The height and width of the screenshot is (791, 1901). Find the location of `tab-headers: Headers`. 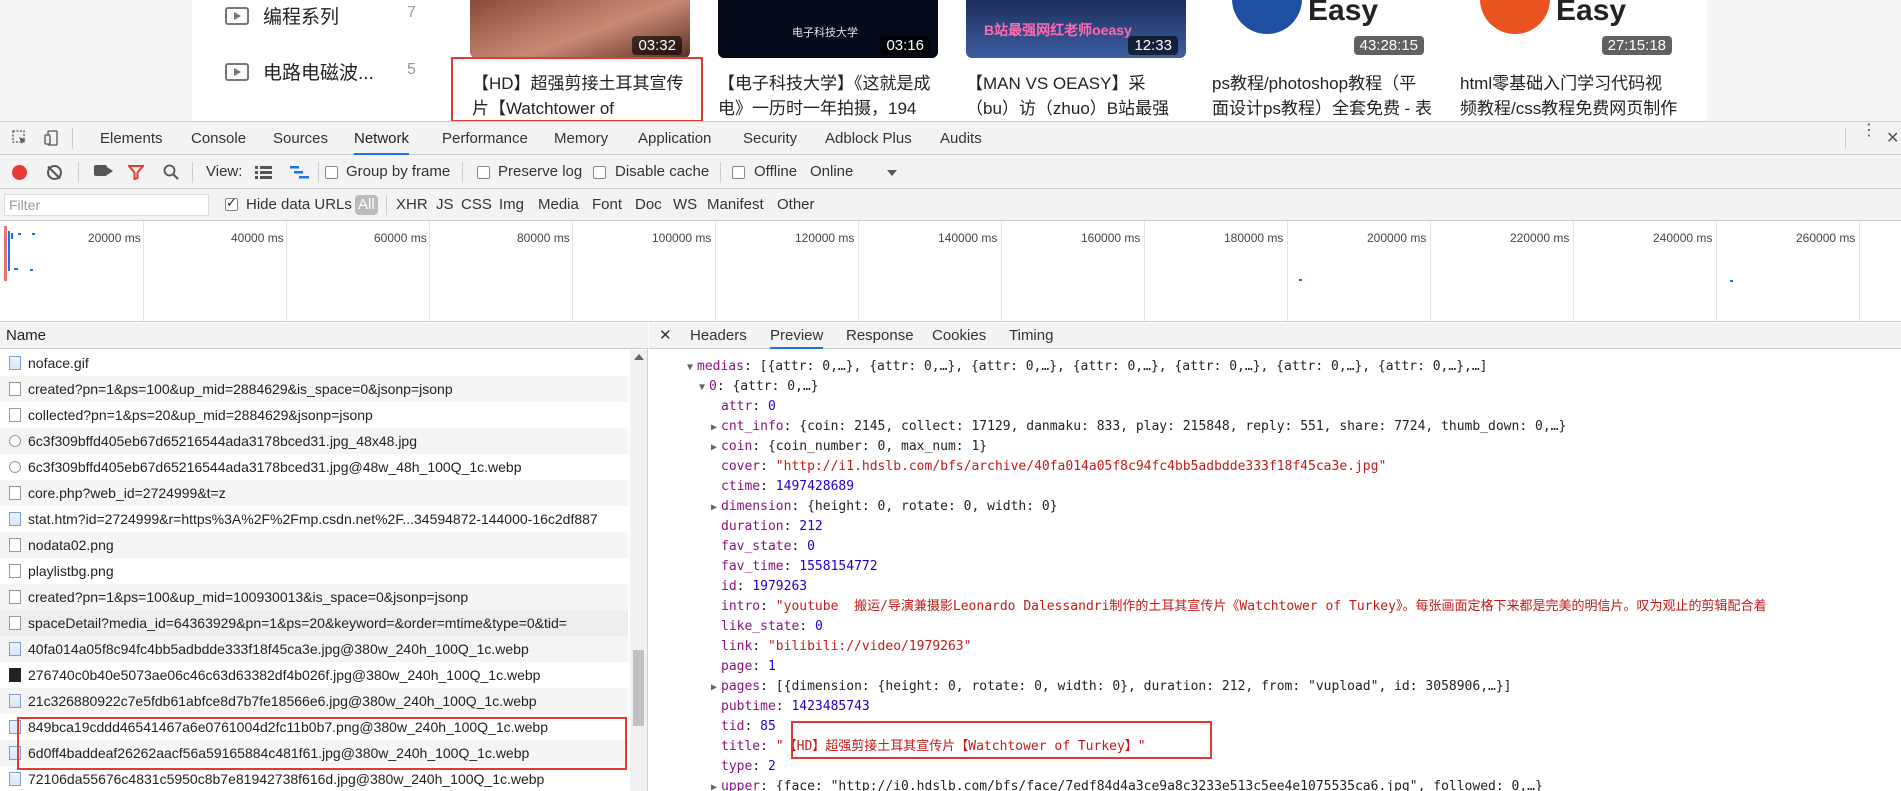

tab-headers: Headers is located at coordinates (718, 336).